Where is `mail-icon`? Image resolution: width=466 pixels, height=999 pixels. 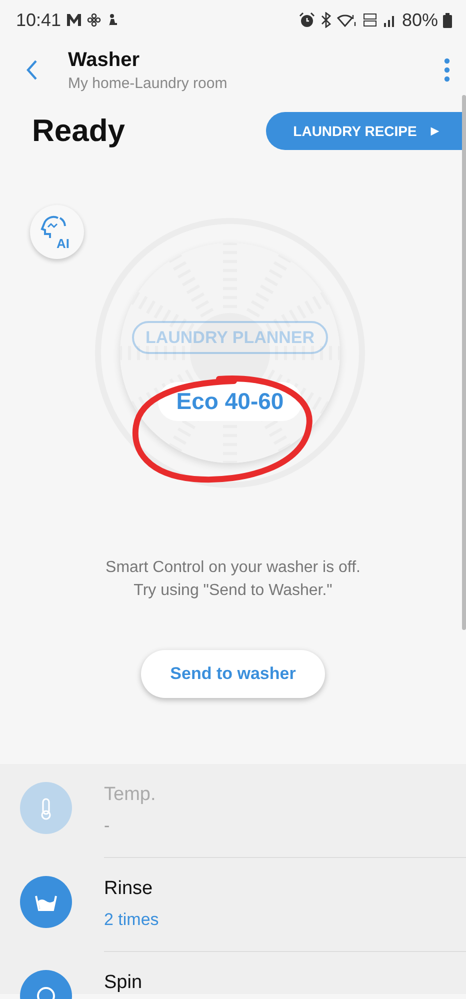
mail-icon is located at coordinates (74, 20).